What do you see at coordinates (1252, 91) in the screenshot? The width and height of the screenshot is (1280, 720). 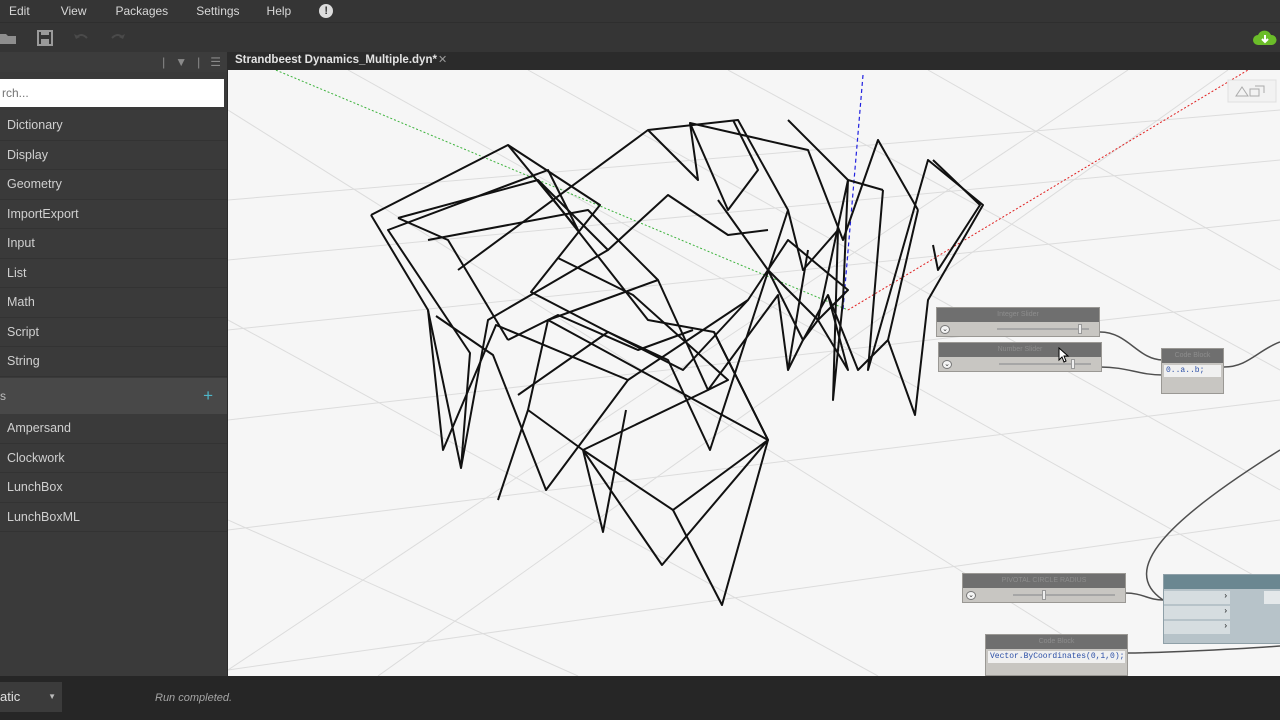 I see `view-toggle-icon` at bounding box center [1252, 91].